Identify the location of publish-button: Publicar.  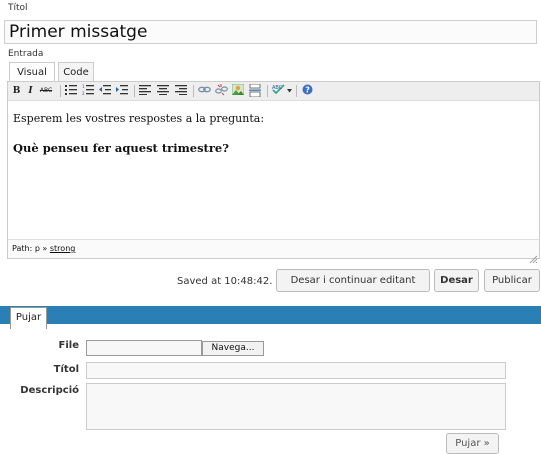
(512, 280).